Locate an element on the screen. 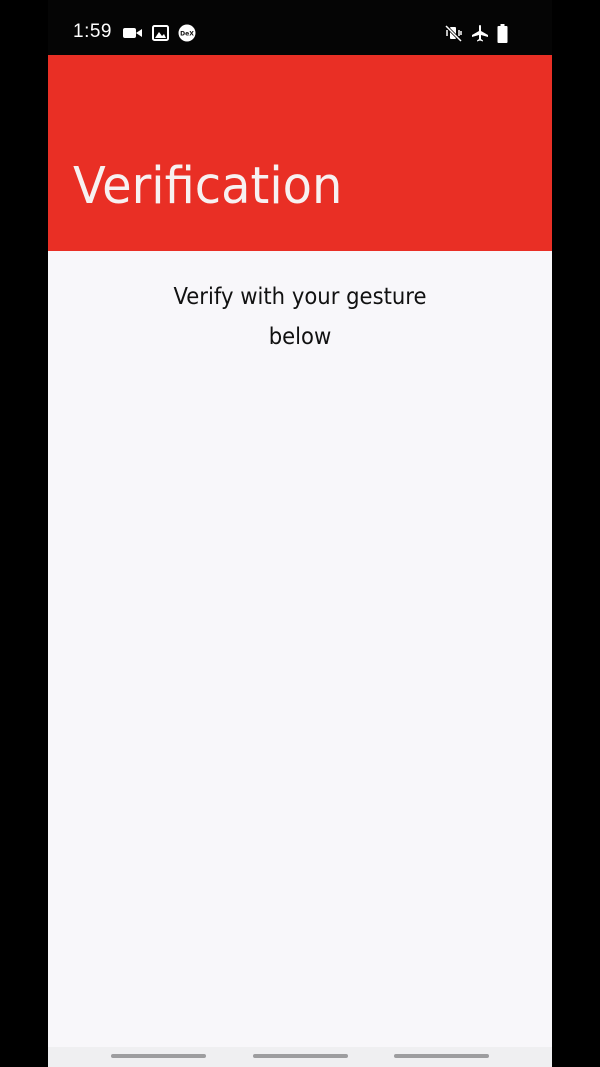 This screenshot has width=600, height=1067. instruction-line-2: below is located at coordinates (300, 337).